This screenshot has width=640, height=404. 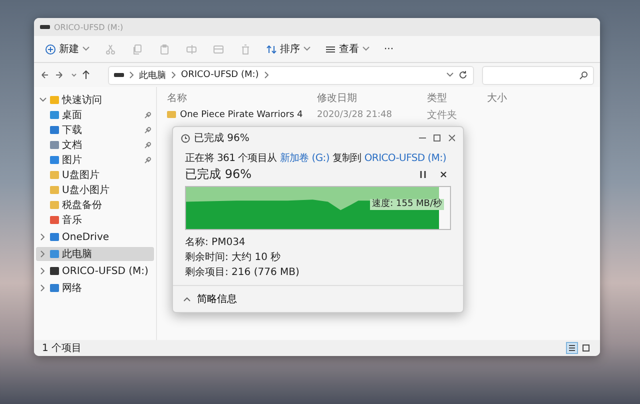 What do you see at coordinates (222, 138) in the screenshot?
I see `dialog-title: 已完成 96%` at bounding box center [222, 138].